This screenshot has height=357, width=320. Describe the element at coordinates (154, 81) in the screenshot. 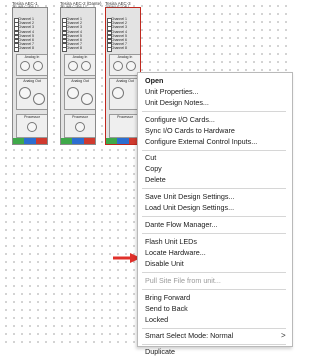

I see `menu-item-open: Open` at that location.